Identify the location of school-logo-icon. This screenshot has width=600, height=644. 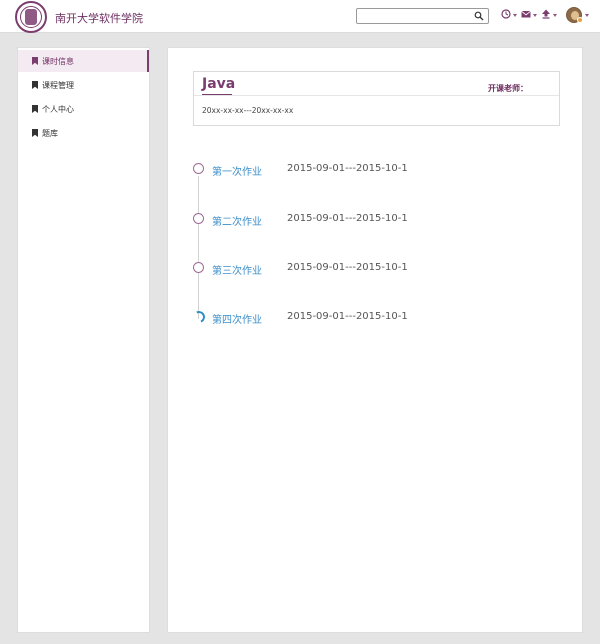
(31, 17).